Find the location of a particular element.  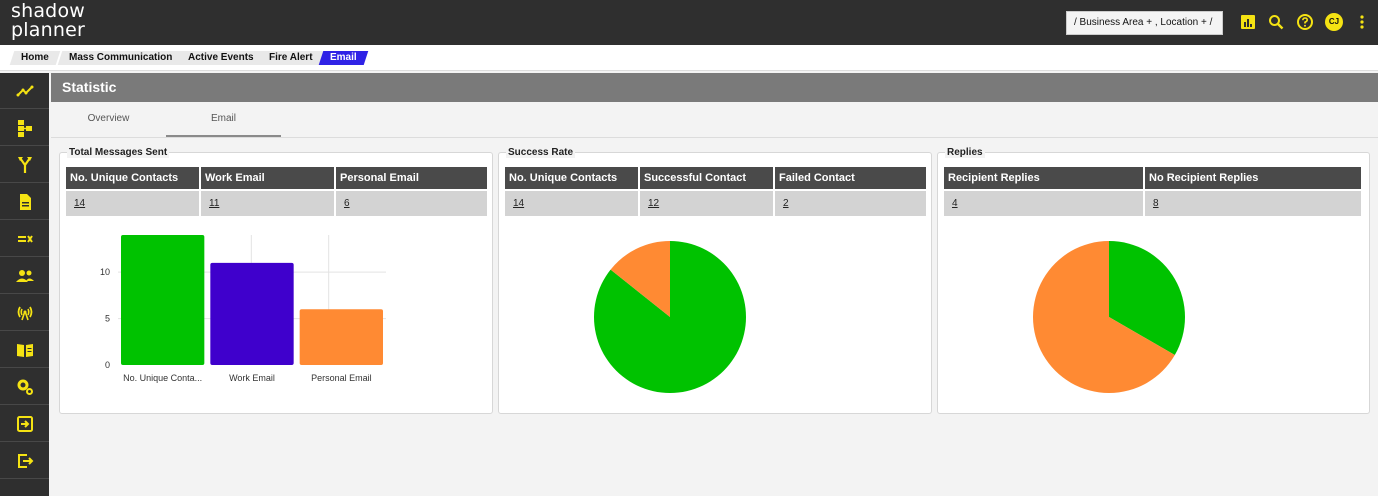

logout-icon is located at coordinates (25, 460).